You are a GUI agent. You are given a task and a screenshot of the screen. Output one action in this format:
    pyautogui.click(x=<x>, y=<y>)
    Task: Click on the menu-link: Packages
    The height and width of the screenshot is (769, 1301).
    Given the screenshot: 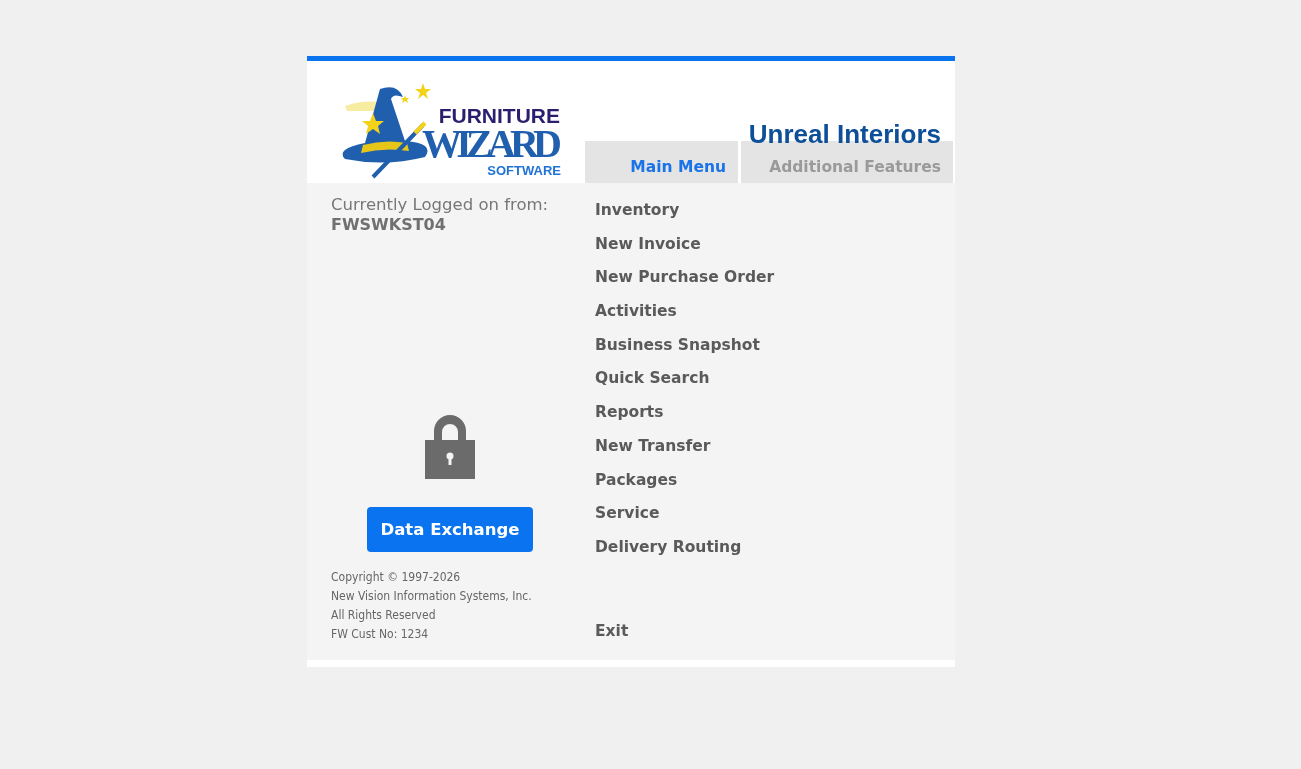 What is the action you would take?
    pyautogui.click(x=636, y=487)
    